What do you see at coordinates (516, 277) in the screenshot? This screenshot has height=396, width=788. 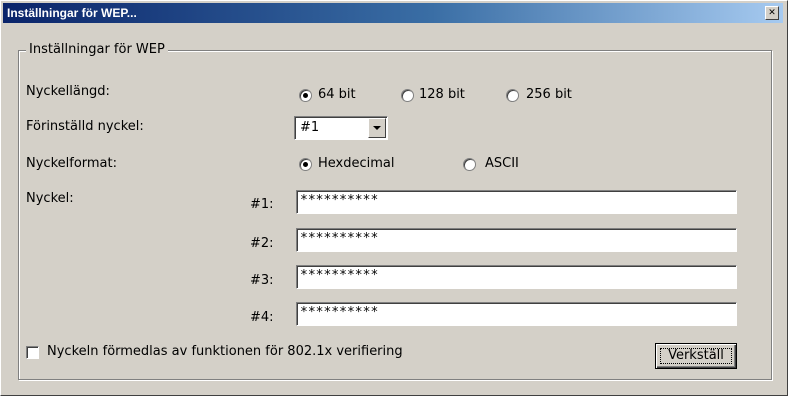 I see `key-3-field: **********` at bounding box center [516, 277].